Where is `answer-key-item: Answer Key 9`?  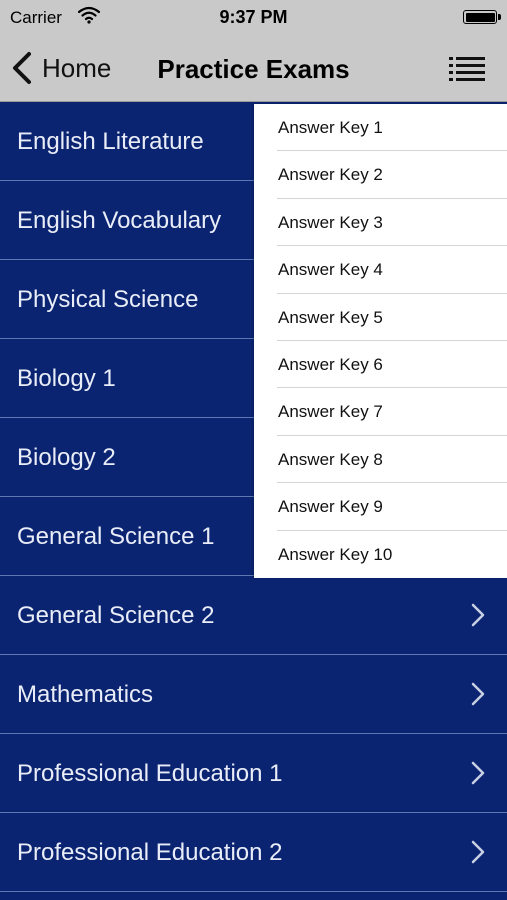
answer-key-item: Answer Key 9 is located at coordinates (380, 507).